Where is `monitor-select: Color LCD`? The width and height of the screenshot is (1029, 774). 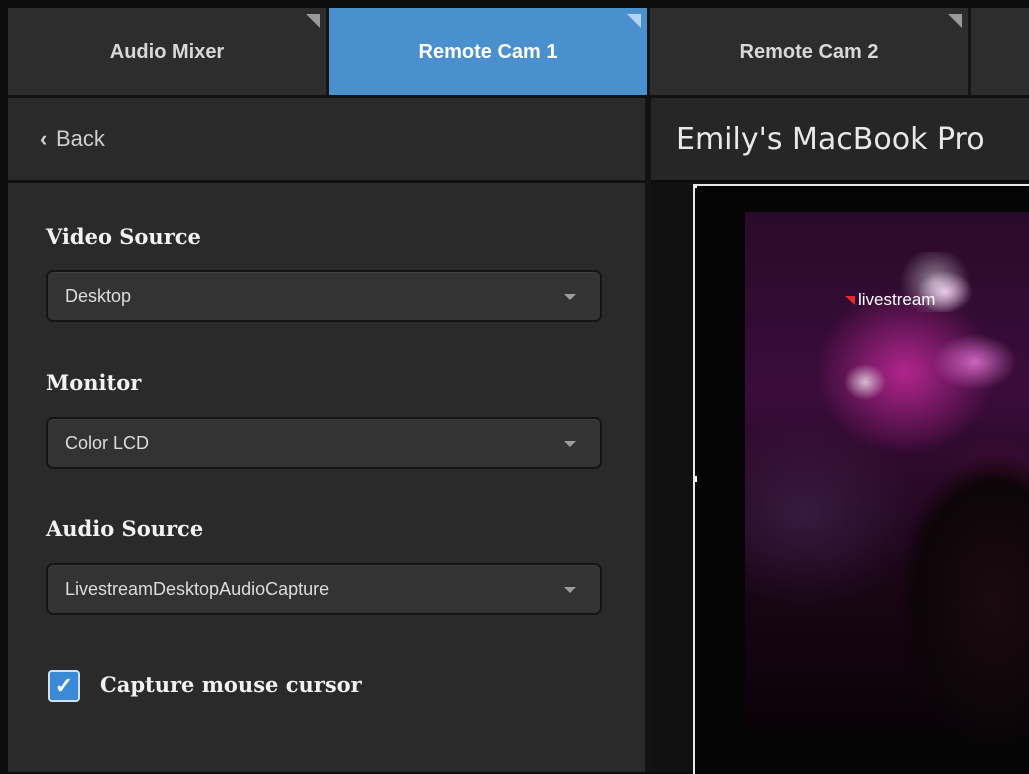 monitor-select: Color LCD is located at coordinates (324, 443).